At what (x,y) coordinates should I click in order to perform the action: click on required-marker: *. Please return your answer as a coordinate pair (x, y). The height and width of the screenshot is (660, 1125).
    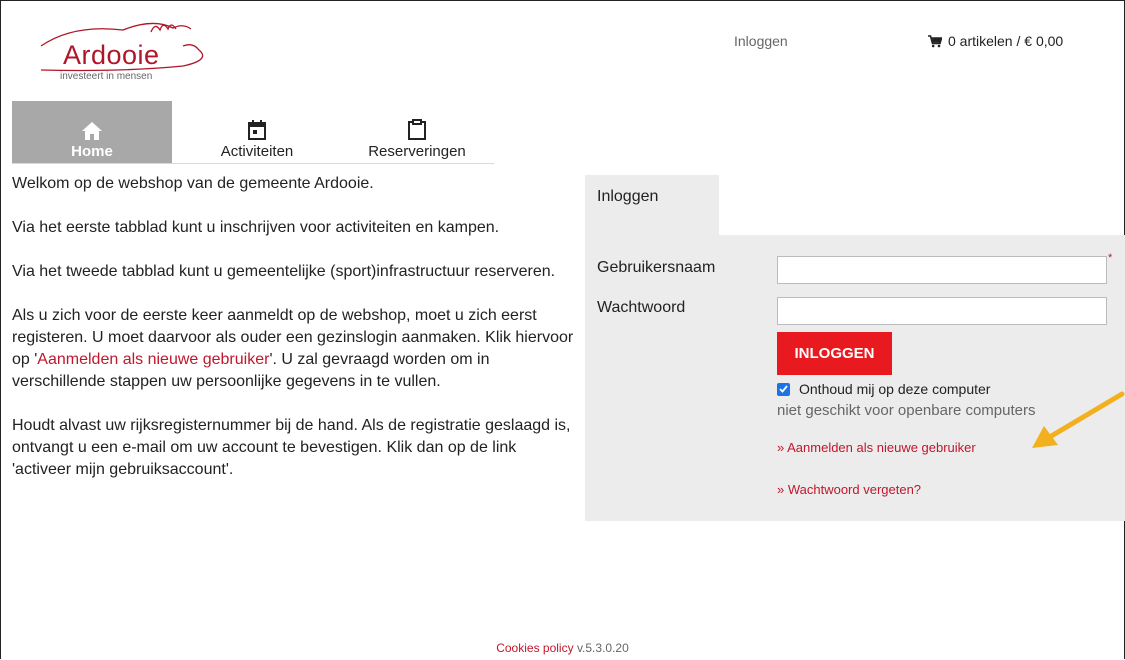
    Looking at the image, I should click on (1110, 258).